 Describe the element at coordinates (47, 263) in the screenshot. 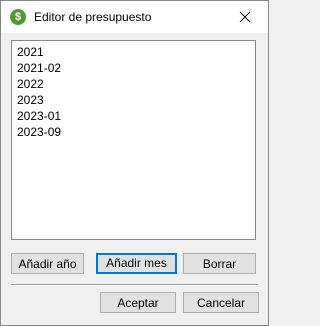

I see `add-year-button: Añadir año` at that location.